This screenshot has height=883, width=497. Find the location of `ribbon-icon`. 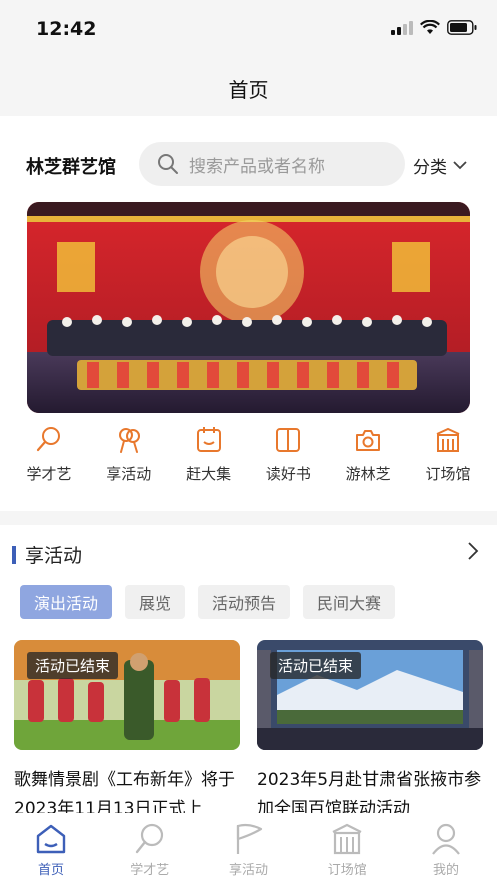

ribbon-icon is located at coordinates (129, 440).